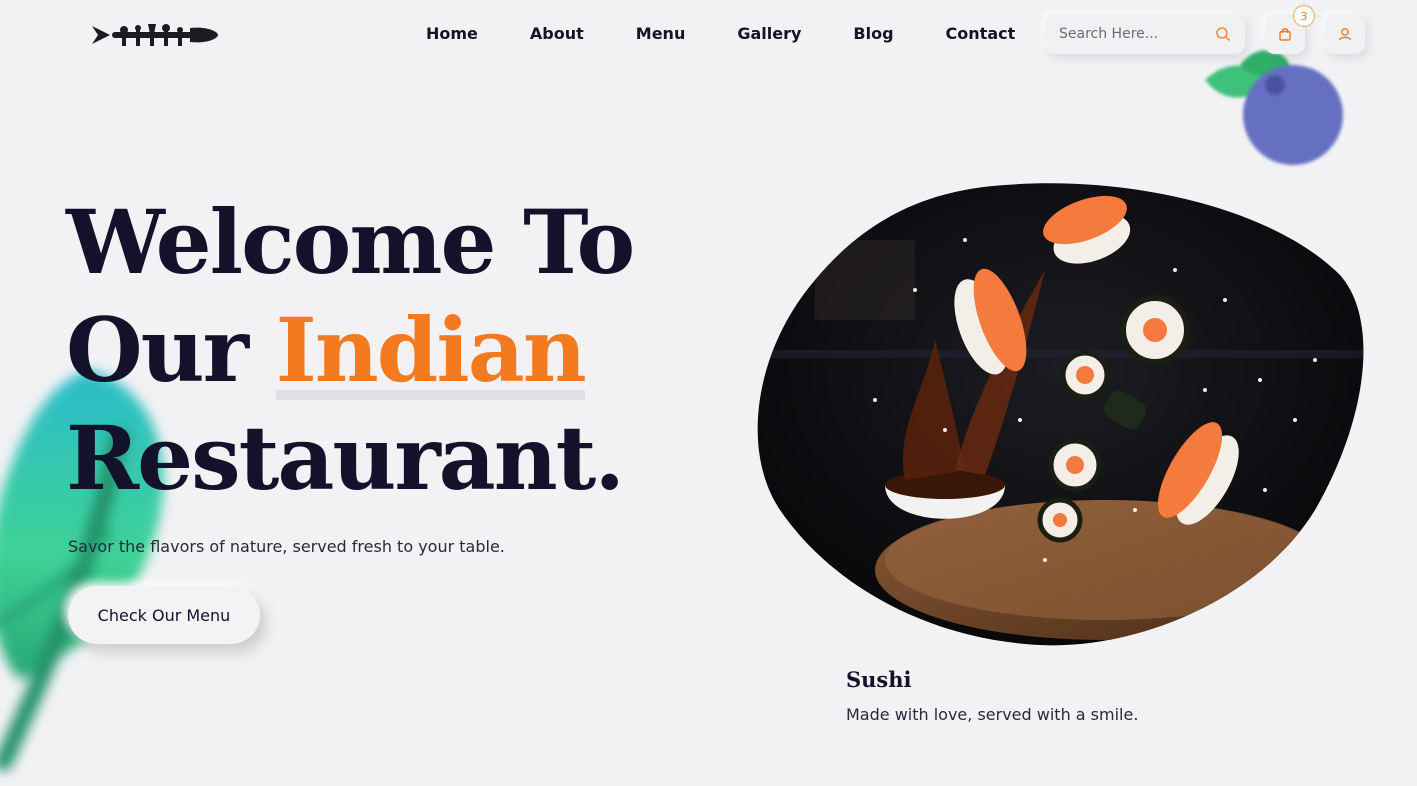  What do you see at coordinates (1285, 34) in the screenshot?
I see `shopping-bag-icon` at bounding box center [1285, 34].